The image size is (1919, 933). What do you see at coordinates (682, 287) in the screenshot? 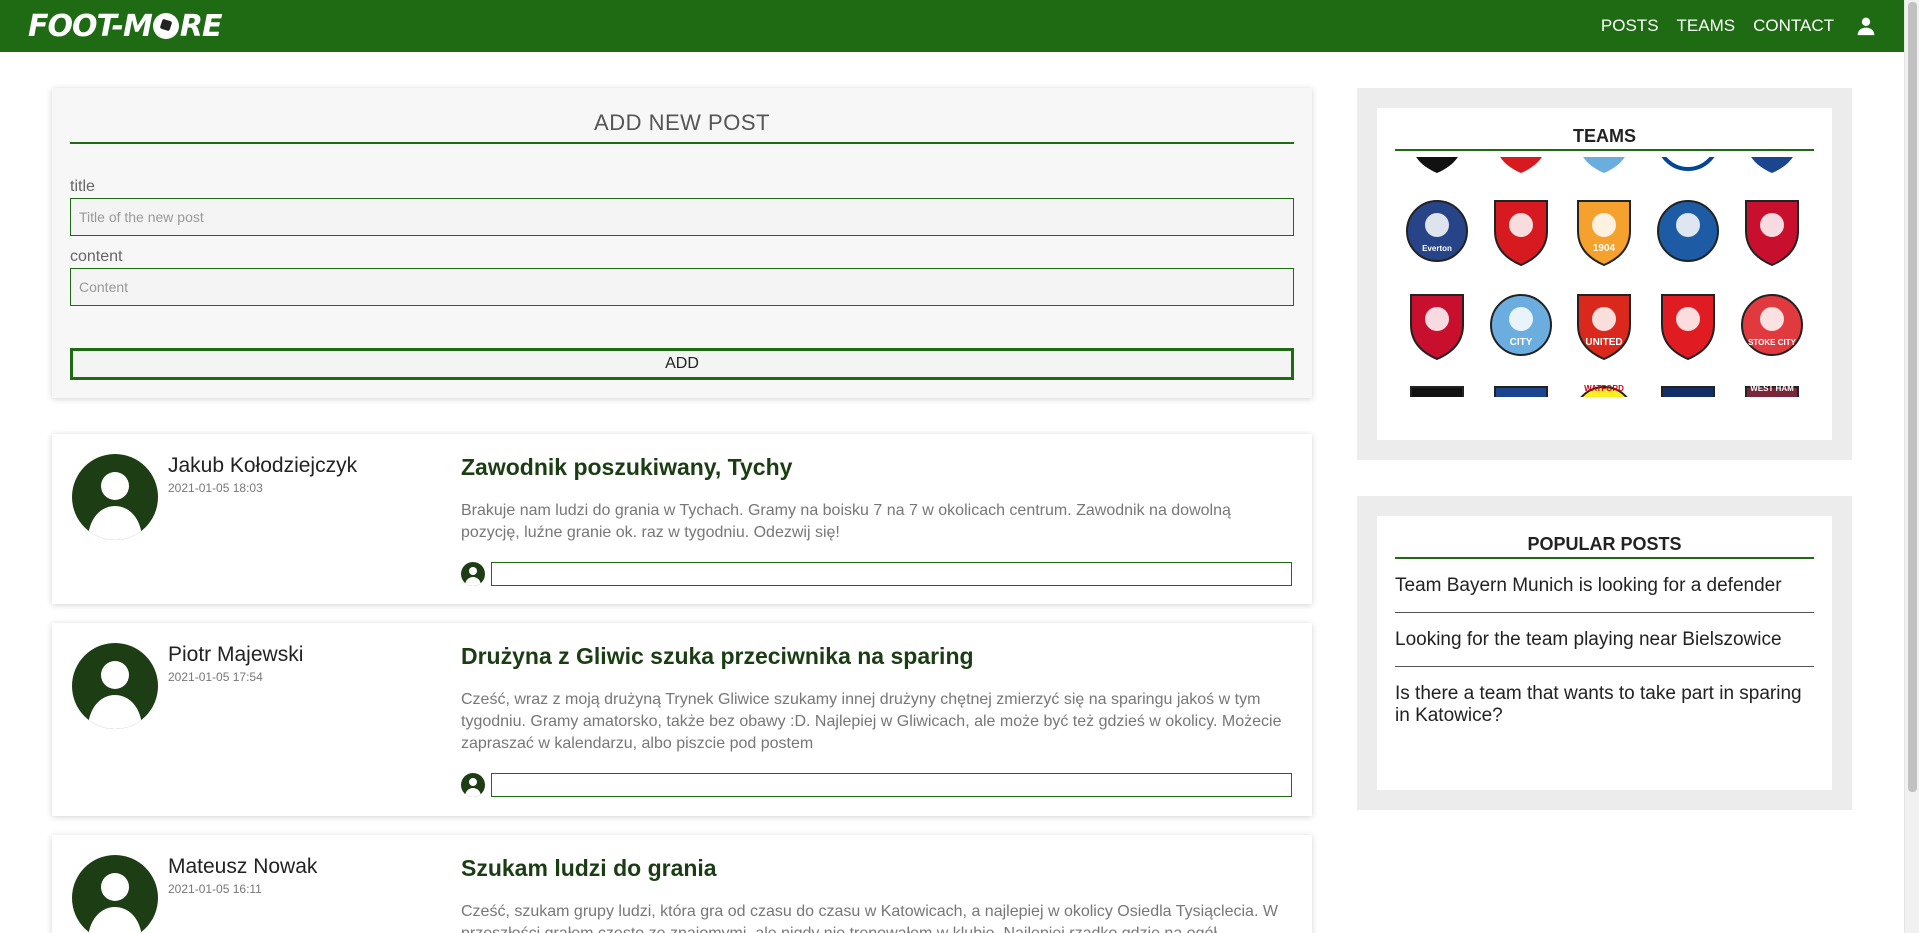
I see `content-input` at bounding box center [682, 287].